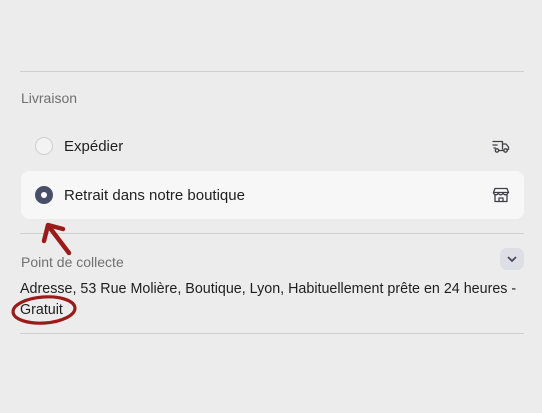 The height and width of the screenshot is (413, 542). I want to click on radio-pickup, so click(44, 195).